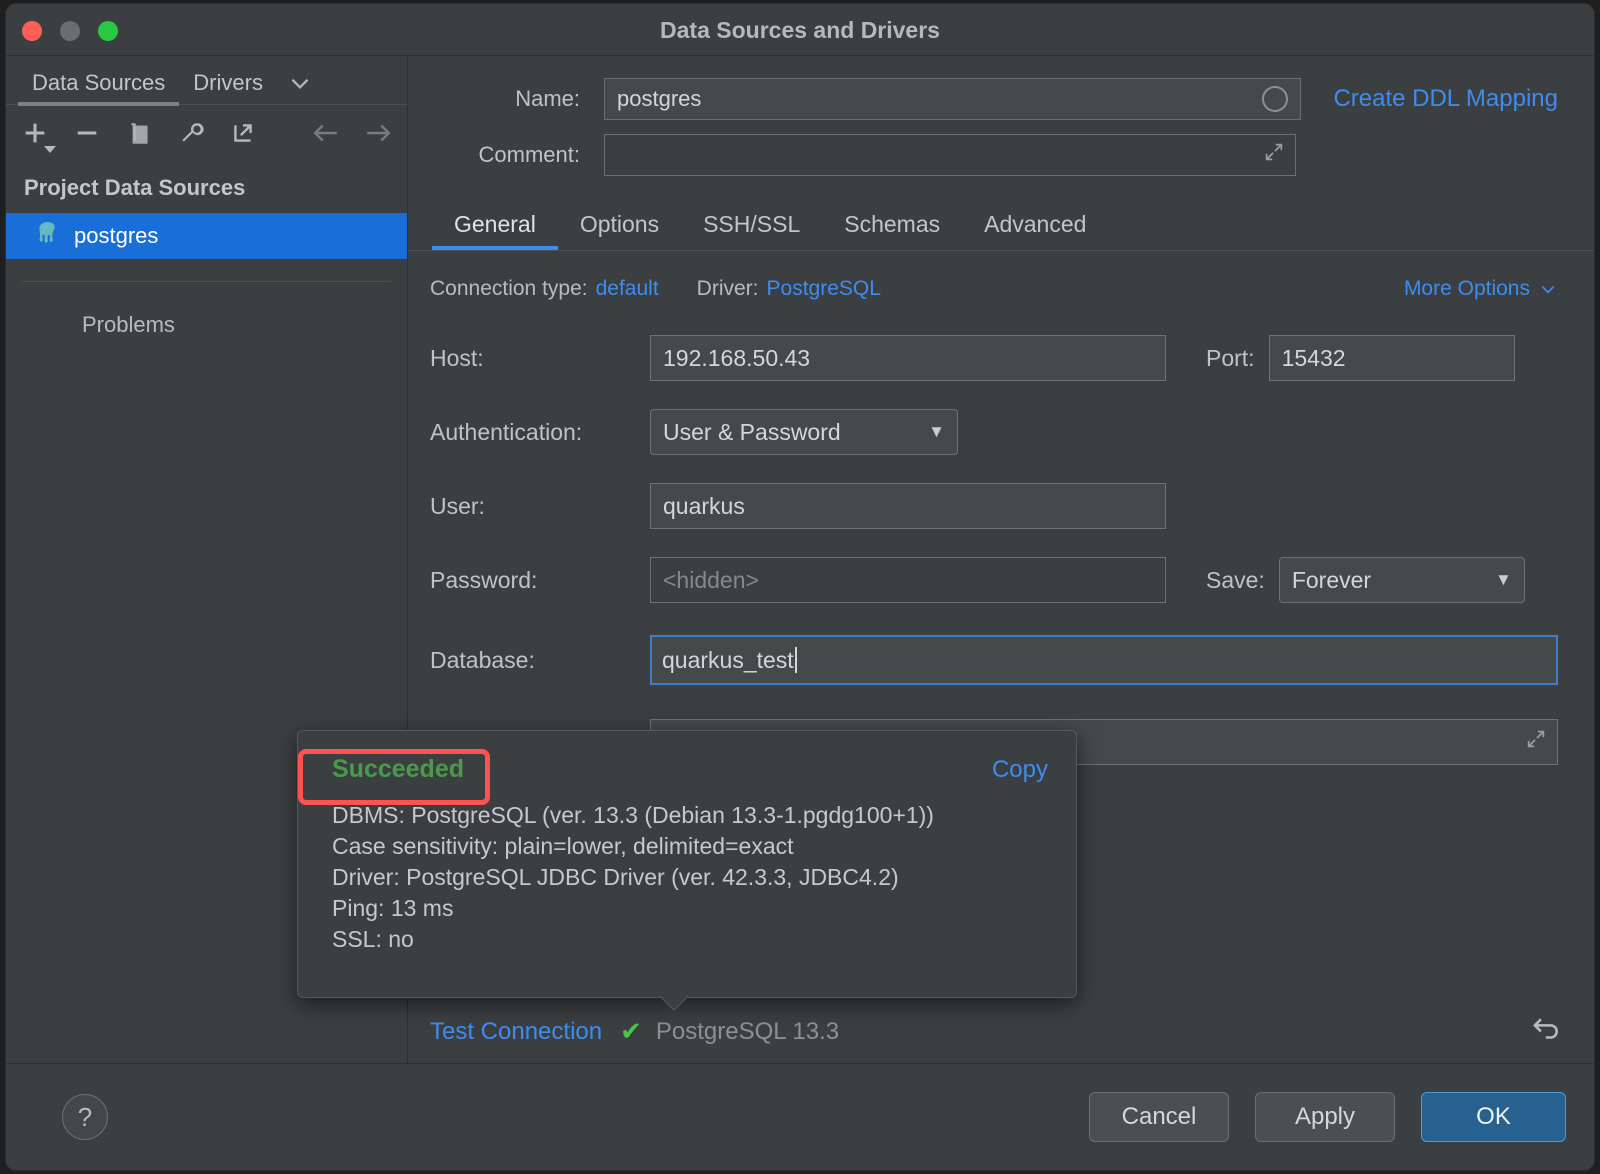 The height and width of the screenshot is (1174, 1600). Describe the element at coordinates (747, 1031) in the screenshot. I see `test-connection-version: PostgreSQL 13.3` at that location.